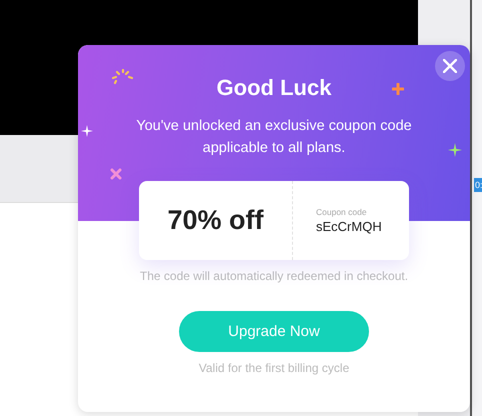 This screenshot has height=416, width=482. Describe the element at coordinates (349, 226) in the screenshot. I see `coupon-code: sEcCrMQH` at that location.